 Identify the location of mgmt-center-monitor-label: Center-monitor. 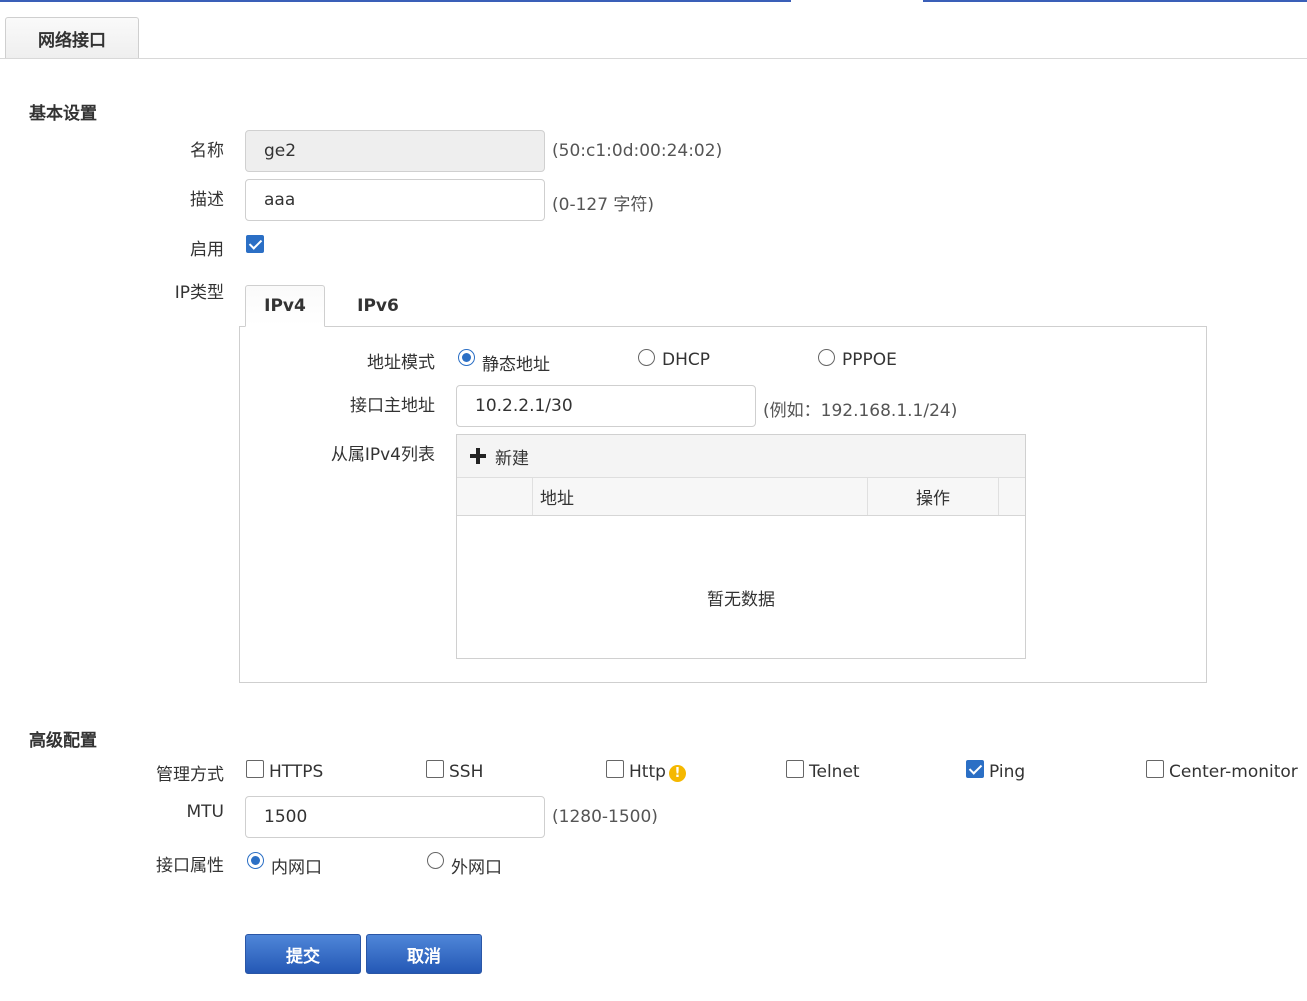
(1233, 772).